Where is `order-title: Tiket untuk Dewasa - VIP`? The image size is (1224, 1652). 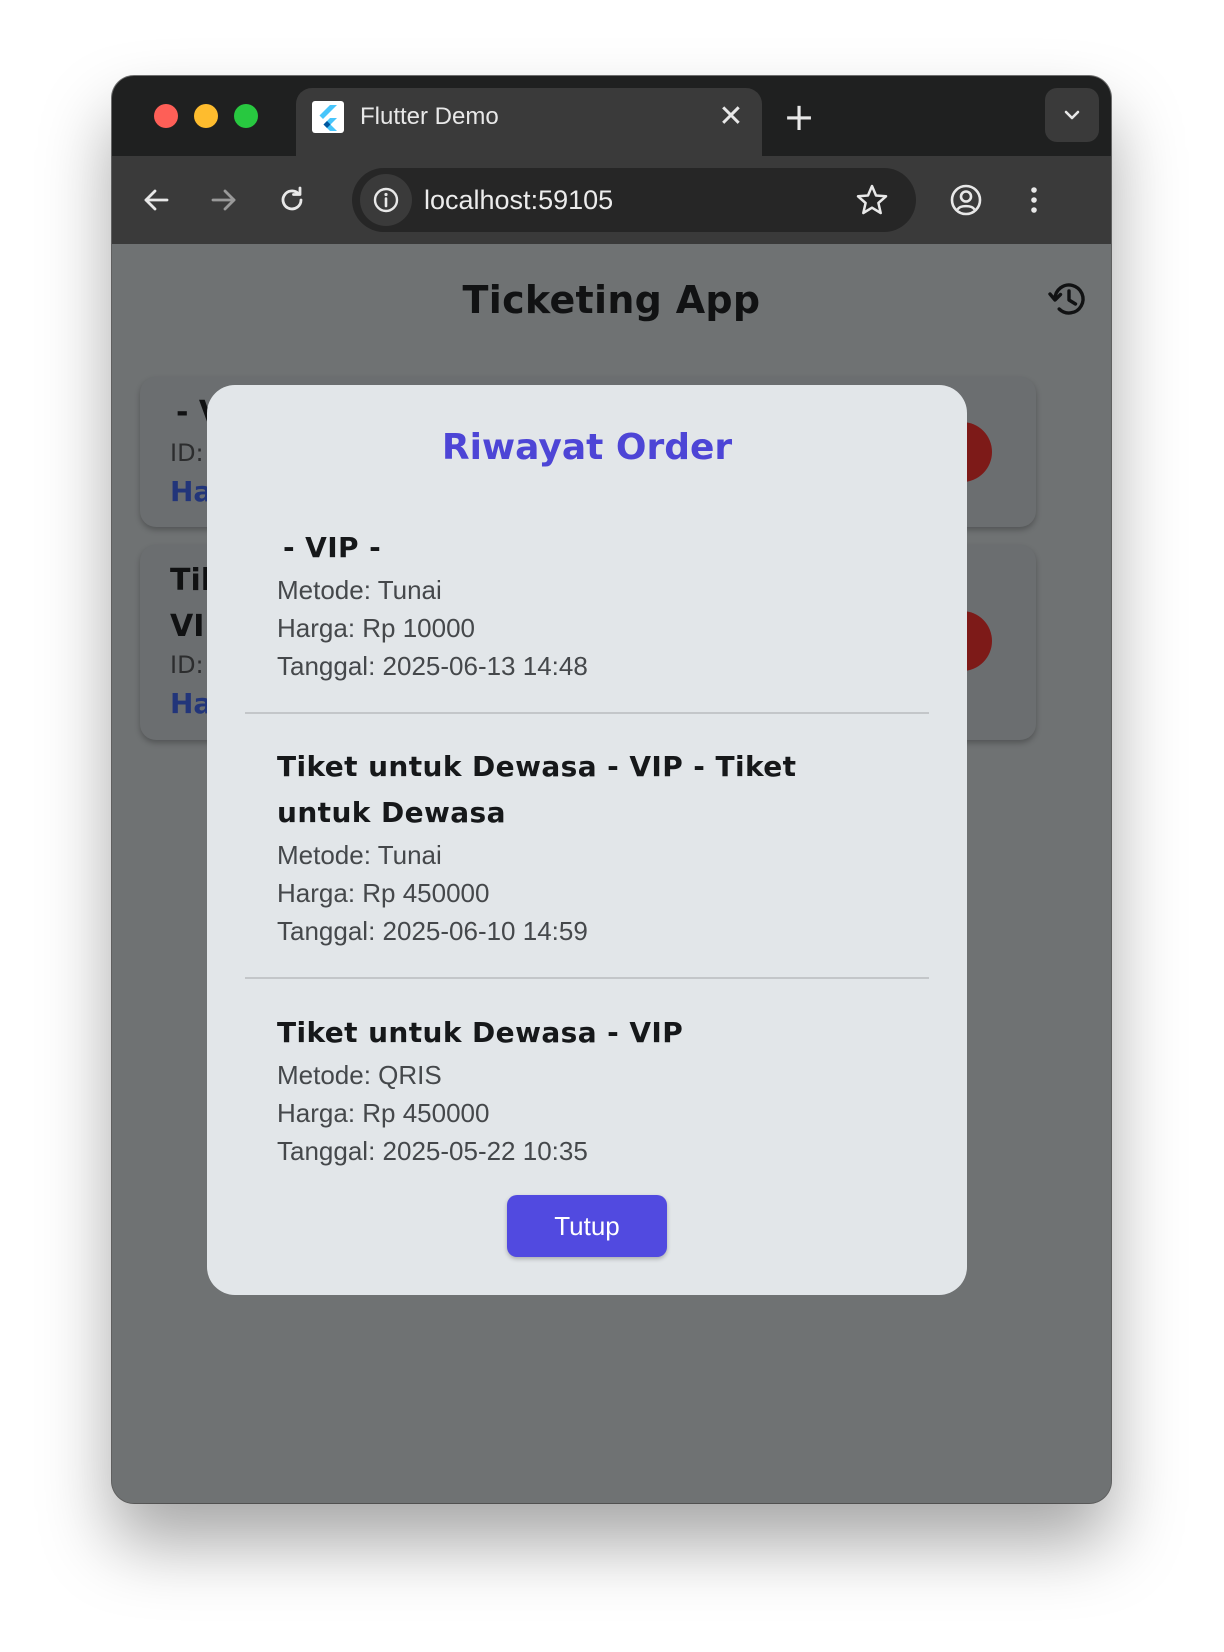 order-title: Tiket untuk Dewasa - VIP is located at coordinates (480, 1032).